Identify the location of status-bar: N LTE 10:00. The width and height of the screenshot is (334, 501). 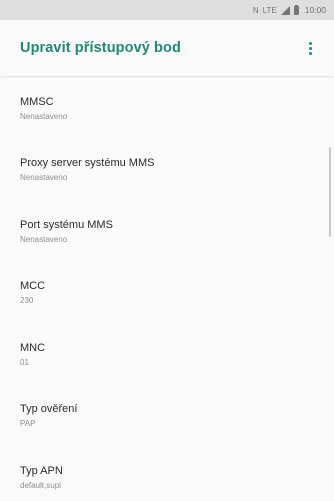
(167, 10).